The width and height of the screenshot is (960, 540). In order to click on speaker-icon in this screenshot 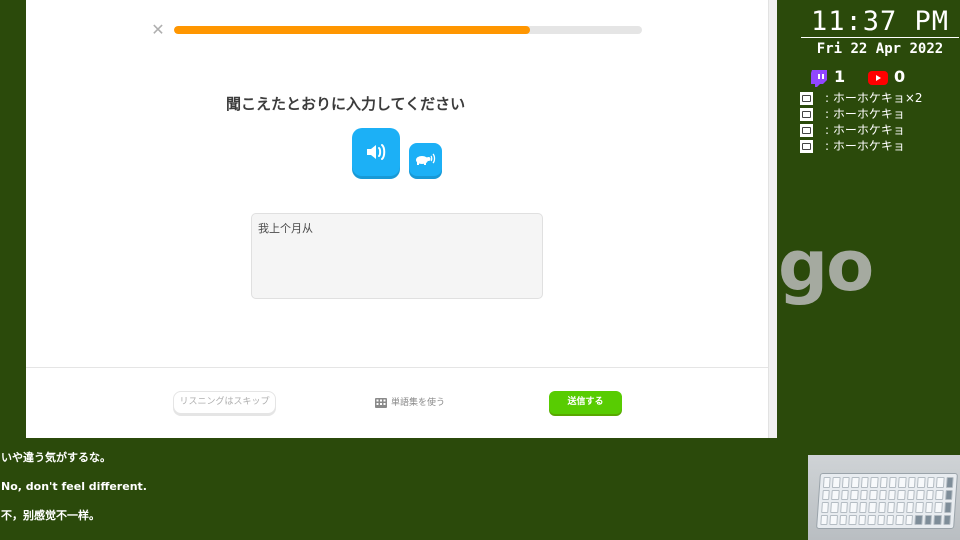, I will do `click(376, 152)`.